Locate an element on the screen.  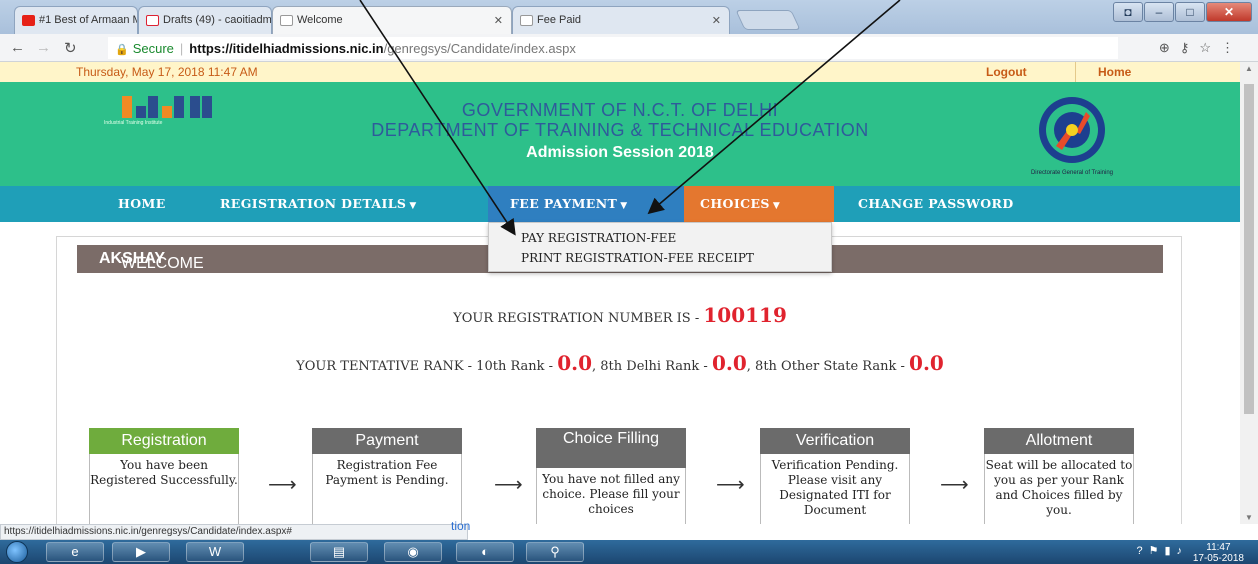
clock-date: 17-05-2018 is located at coordinates (1218, 558).